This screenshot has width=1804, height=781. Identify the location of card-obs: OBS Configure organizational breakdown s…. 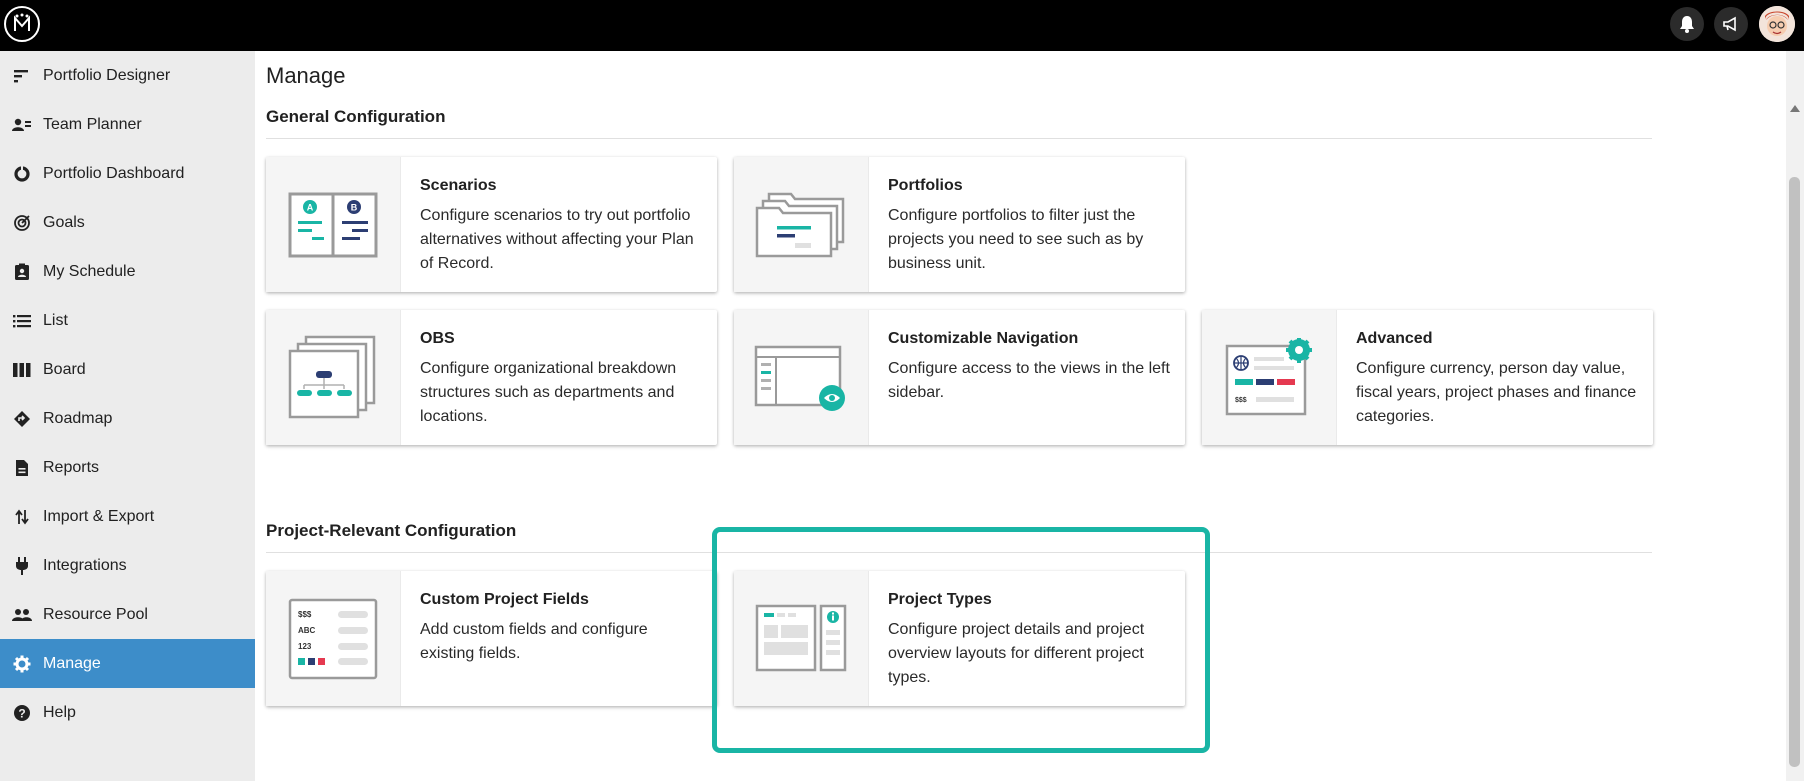
(491, 377).